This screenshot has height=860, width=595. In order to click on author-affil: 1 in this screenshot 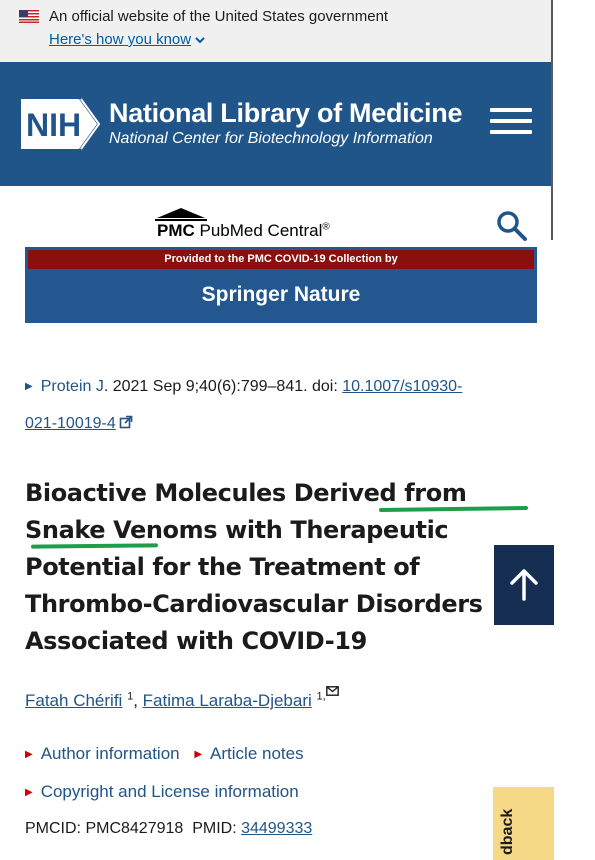, I will do `click(130, 696)`.